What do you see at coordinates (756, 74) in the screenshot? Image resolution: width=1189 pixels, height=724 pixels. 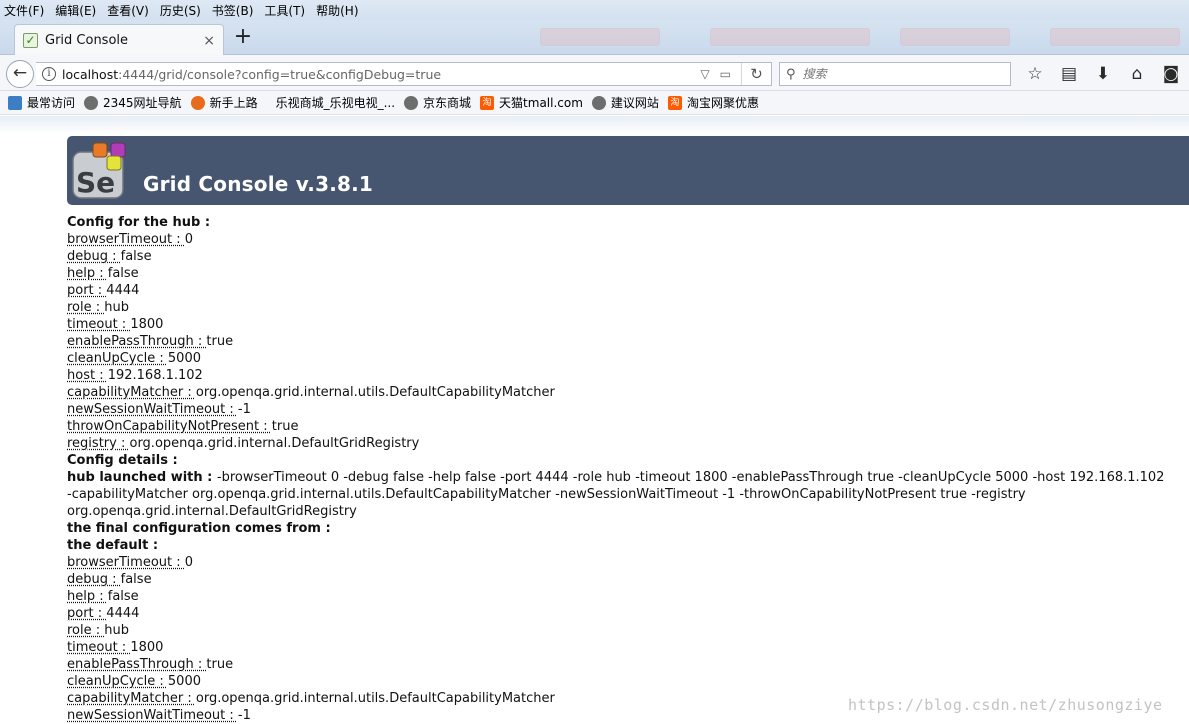 I see `reload-icon: ↻` at bounding box center [756, 74].